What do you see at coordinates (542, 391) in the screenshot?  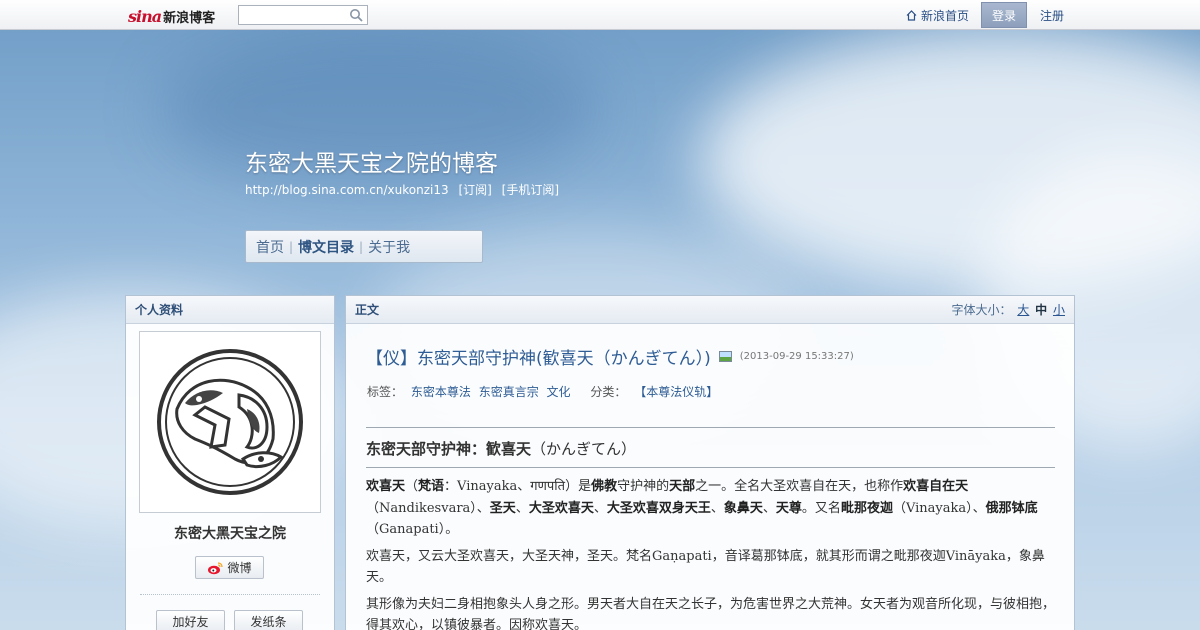 I see `tags-row: 标签： 东密本尊法 东密真言宗 文化 分类： 【本尊法仪轨】` at bounding box center [542, 391].